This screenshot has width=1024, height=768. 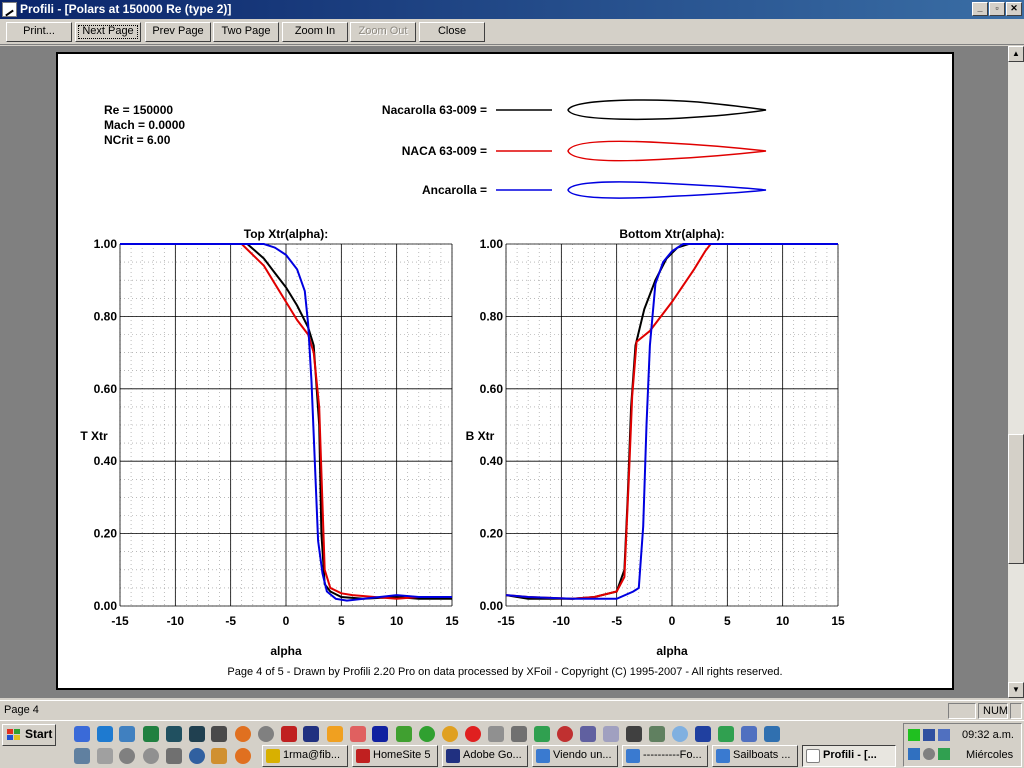 What do you see at coordinates (454, 190) in the screenshot?
I see `legend-label-ancarolla: Ancarolla =` at bounding box center [454, 190].